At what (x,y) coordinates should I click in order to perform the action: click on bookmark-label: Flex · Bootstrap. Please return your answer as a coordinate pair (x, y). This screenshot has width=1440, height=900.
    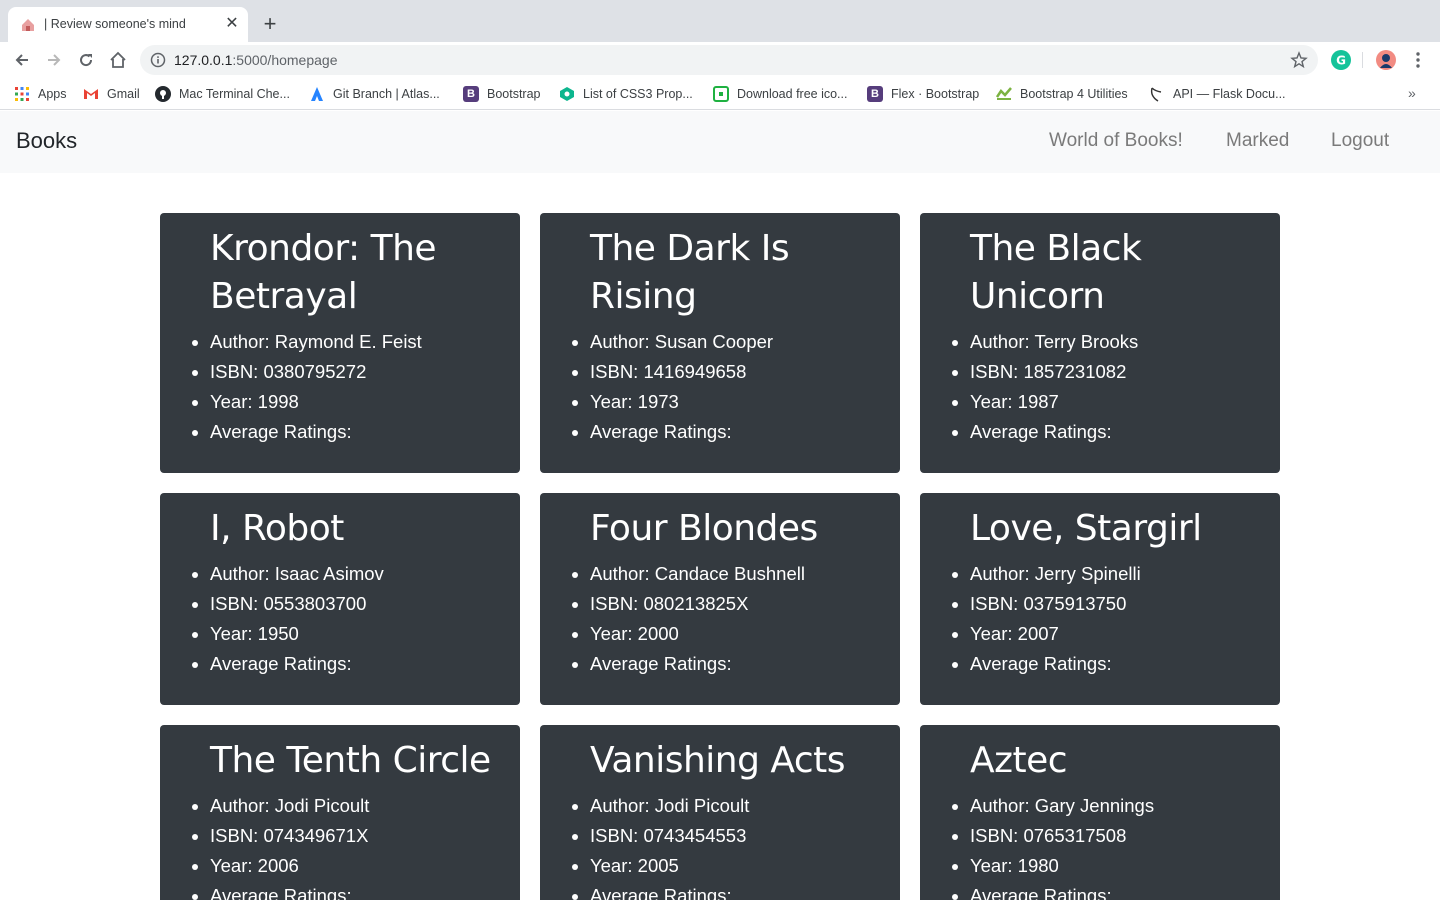
    Looking at the image, I should click on (935, 94).